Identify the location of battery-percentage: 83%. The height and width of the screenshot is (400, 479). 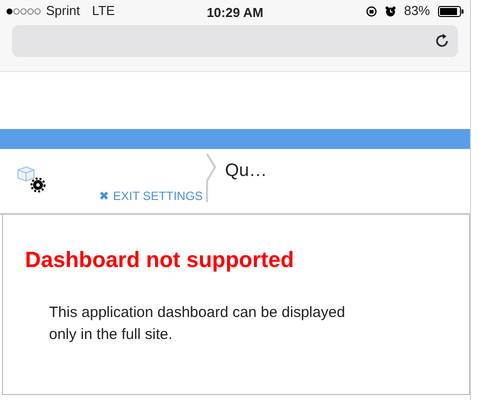
(417, 11).